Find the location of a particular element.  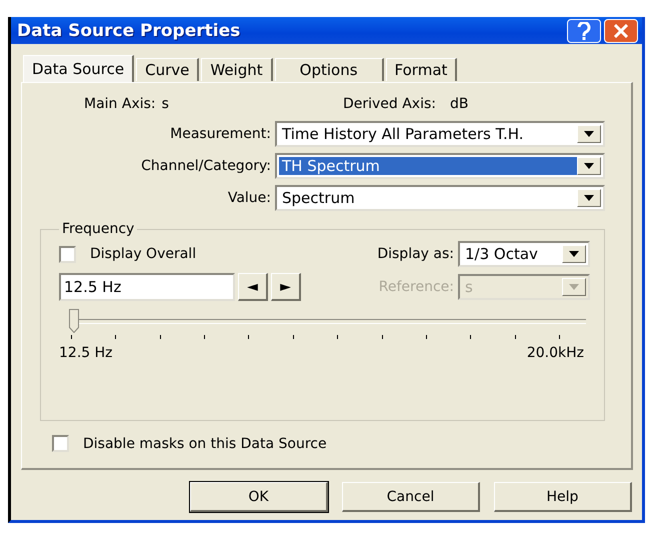

checkbox-label: Disable masks on this Data Source is located at coordinates (205, 444).